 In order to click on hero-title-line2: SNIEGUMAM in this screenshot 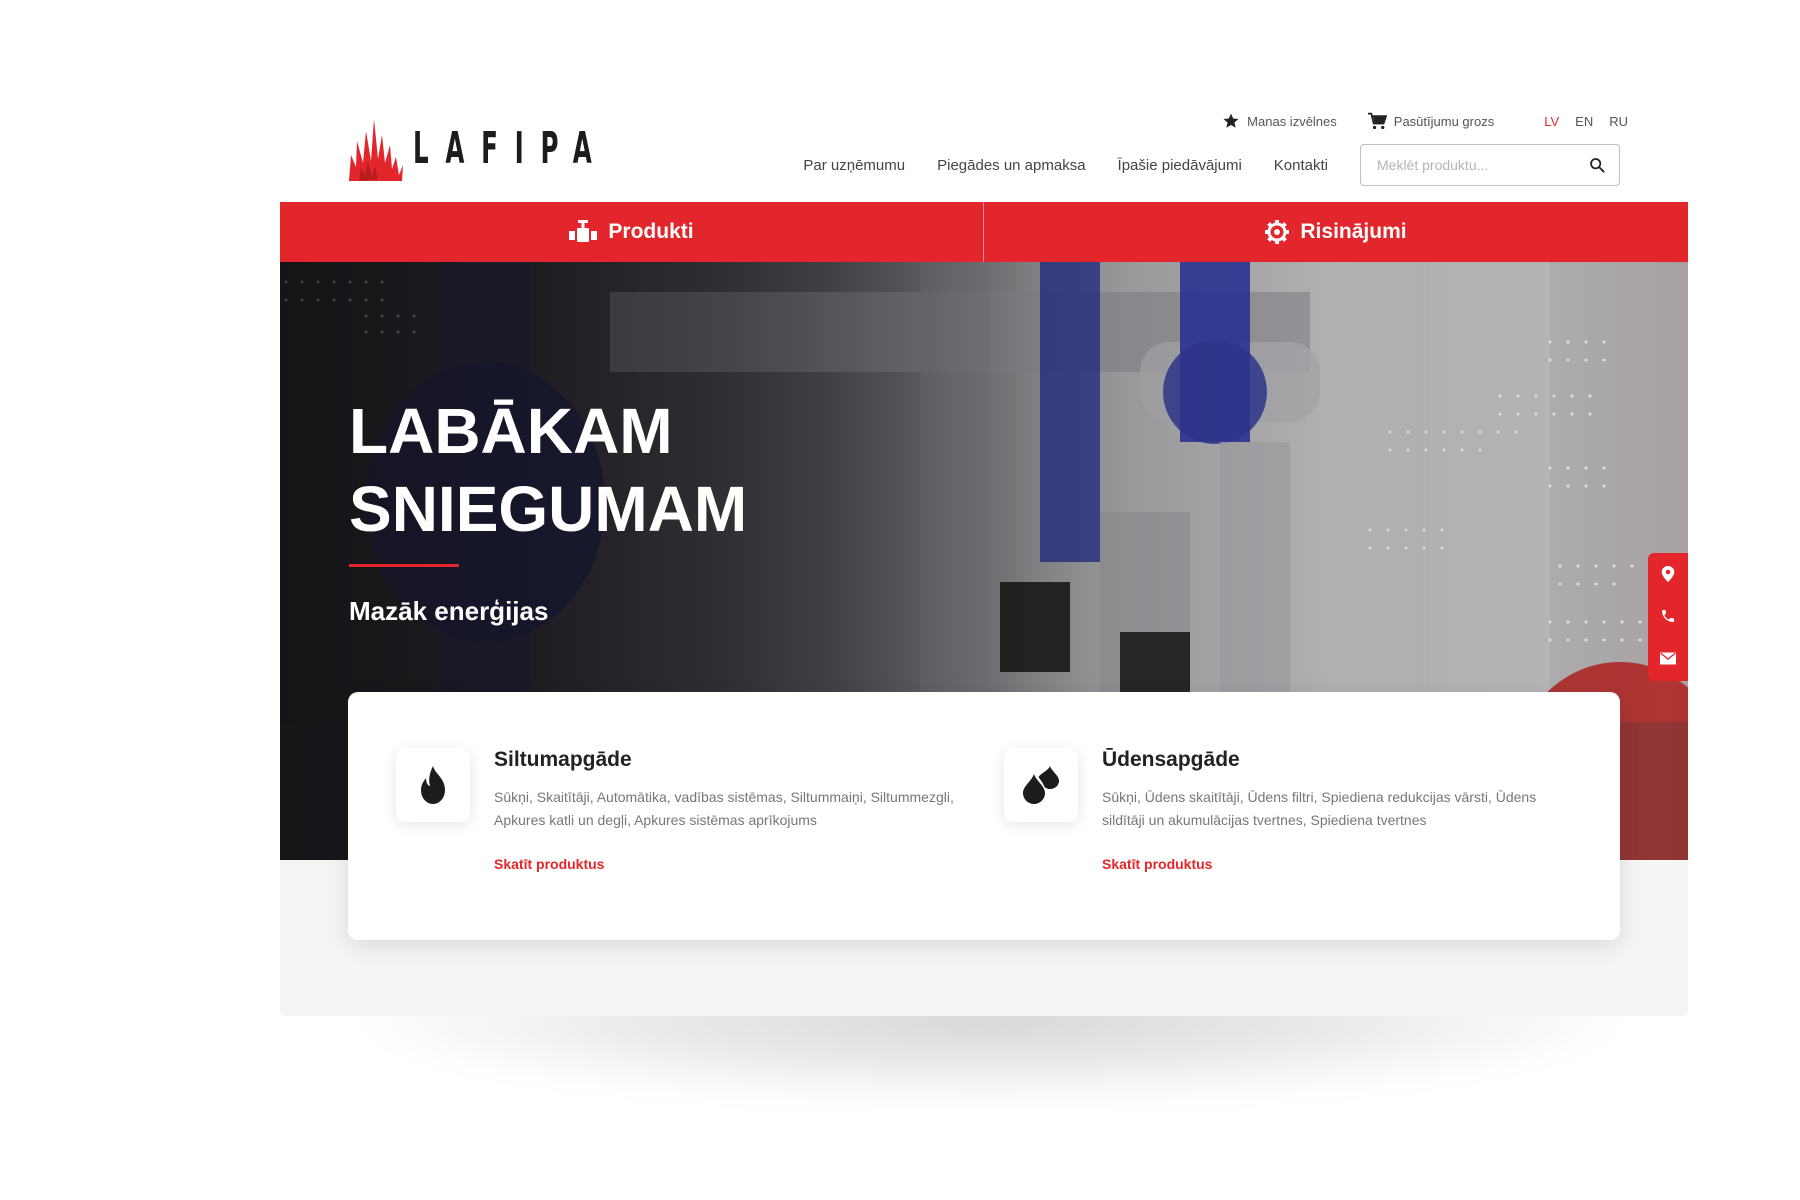, I will do `click(548, 509)`.